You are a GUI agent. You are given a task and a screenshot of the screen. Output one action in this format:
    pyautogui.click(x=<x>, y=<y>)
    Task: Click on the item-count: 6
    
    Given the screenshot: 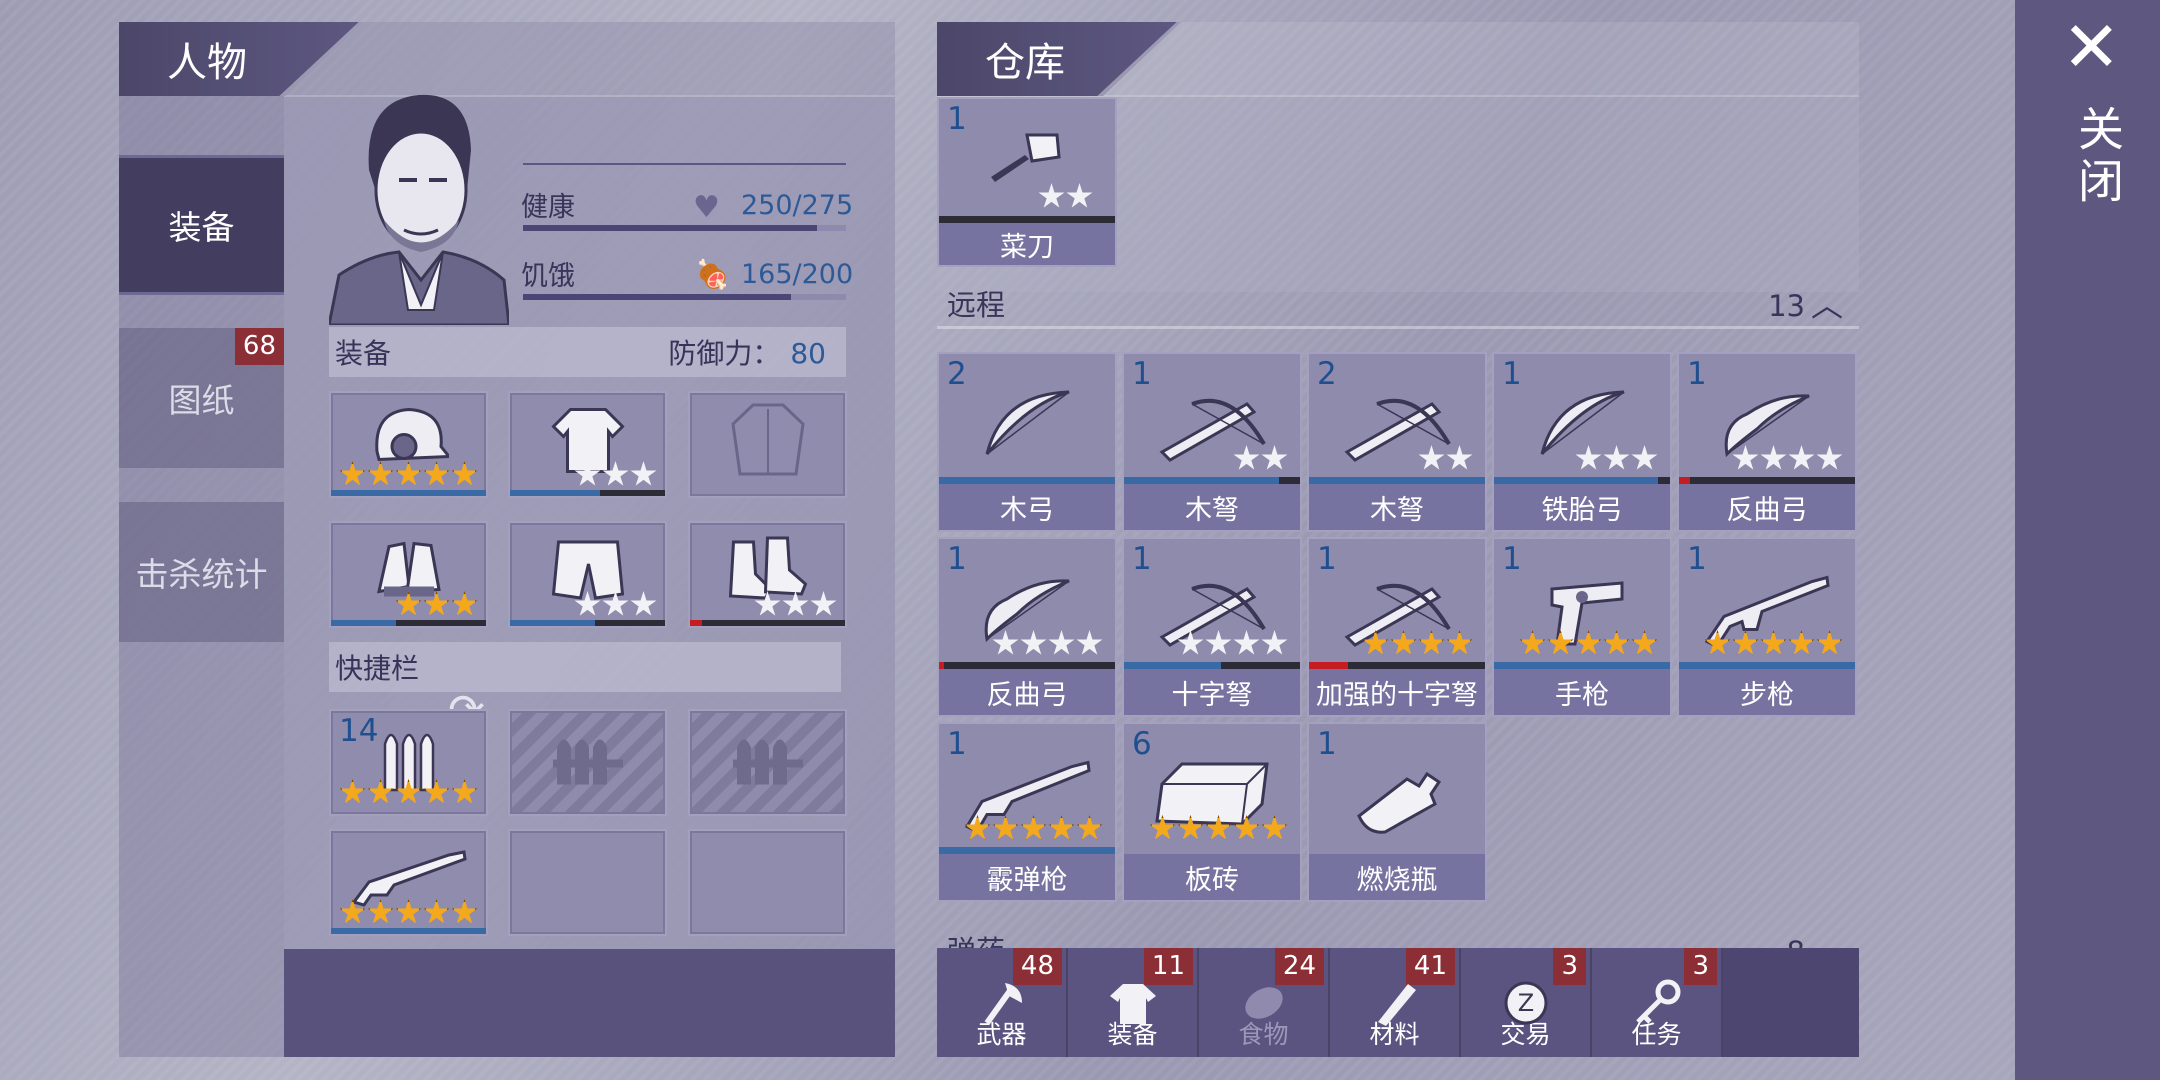 What is the action you would take?
    pyautogui.click(x=1142, y=744)
    